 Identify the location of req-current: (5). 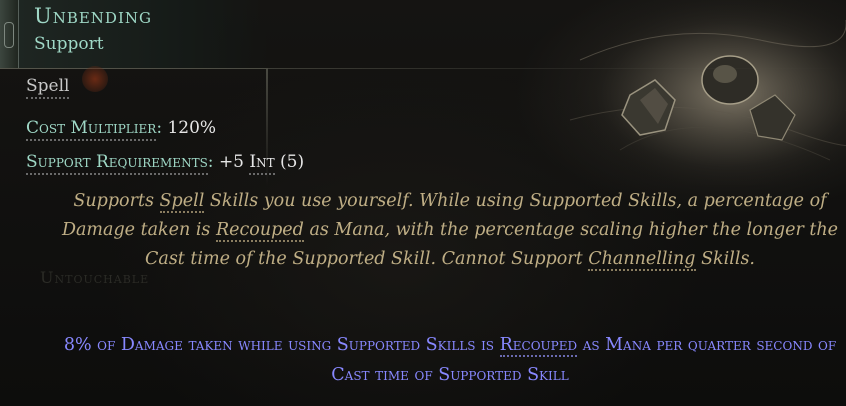
(292, 162).